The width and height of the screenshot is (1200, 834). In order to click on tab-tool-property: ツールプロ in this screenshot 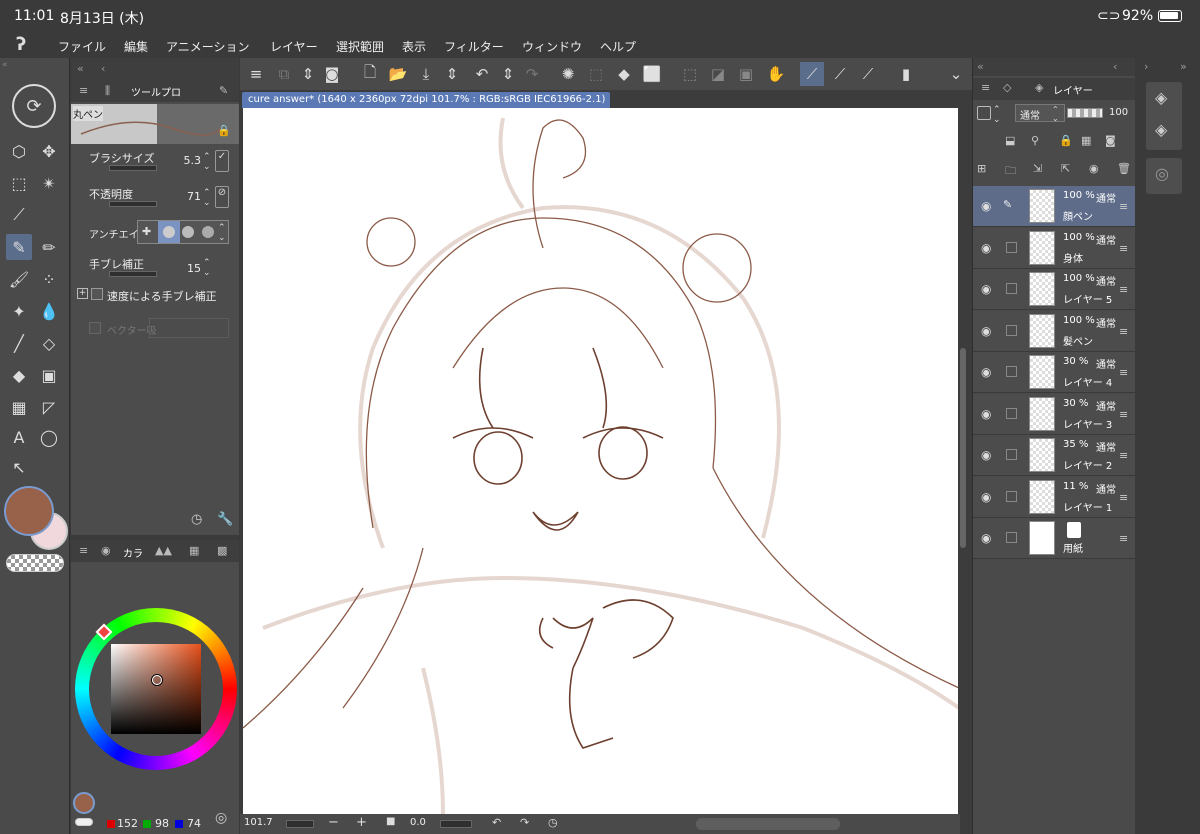, I will do `click(156, 91)`.